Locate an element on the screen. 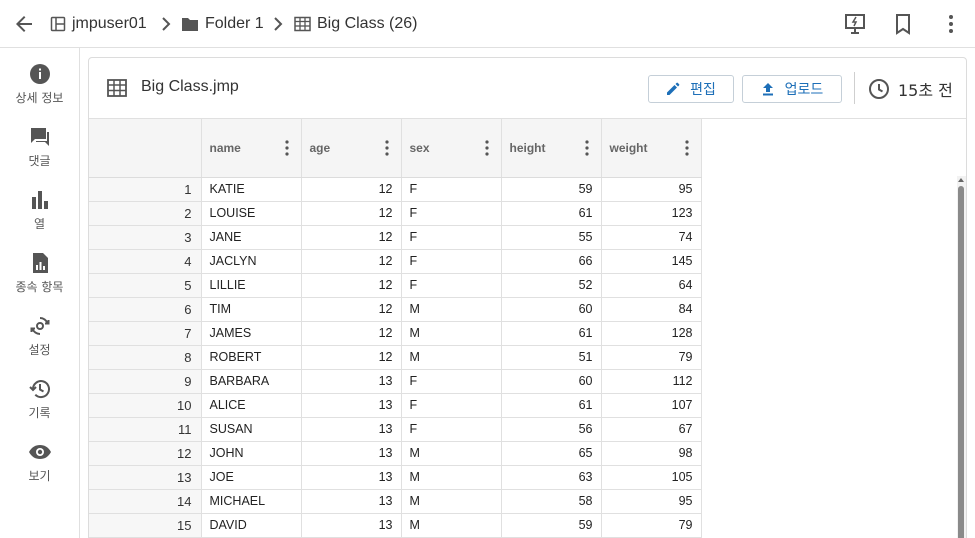 The width and height of the screenshot is (975, 538). table-row: 3 JANE 12 F 55 74 is located at coordinates (395, 237).